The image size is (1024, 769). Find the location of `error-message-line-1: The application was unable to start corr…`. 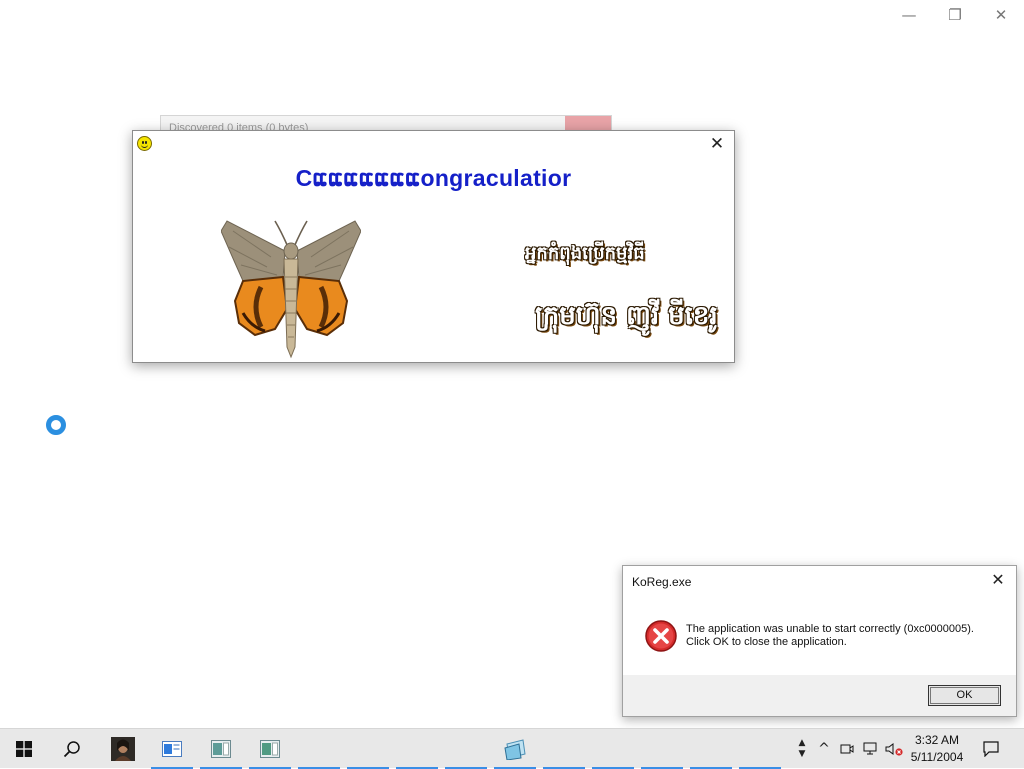

error-message-line-1: The application was unable to start corr… is located at coordinates (830, 629).